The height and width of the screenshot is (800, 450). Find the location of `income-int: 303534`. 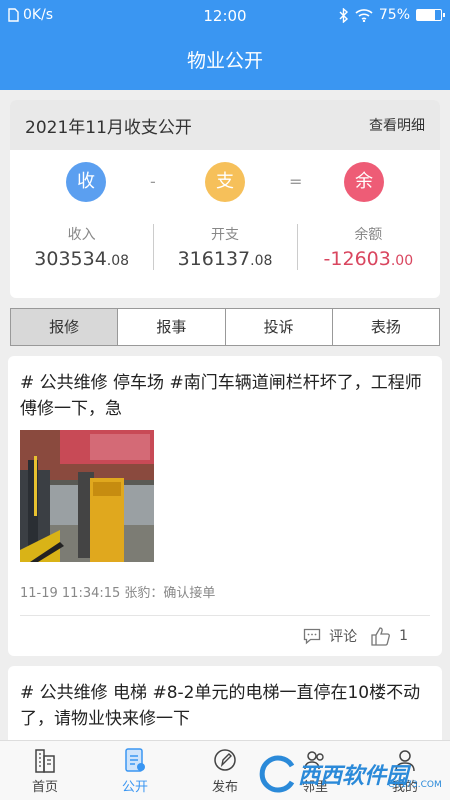

income-int: 303534 is located at coordinates (70, 259).